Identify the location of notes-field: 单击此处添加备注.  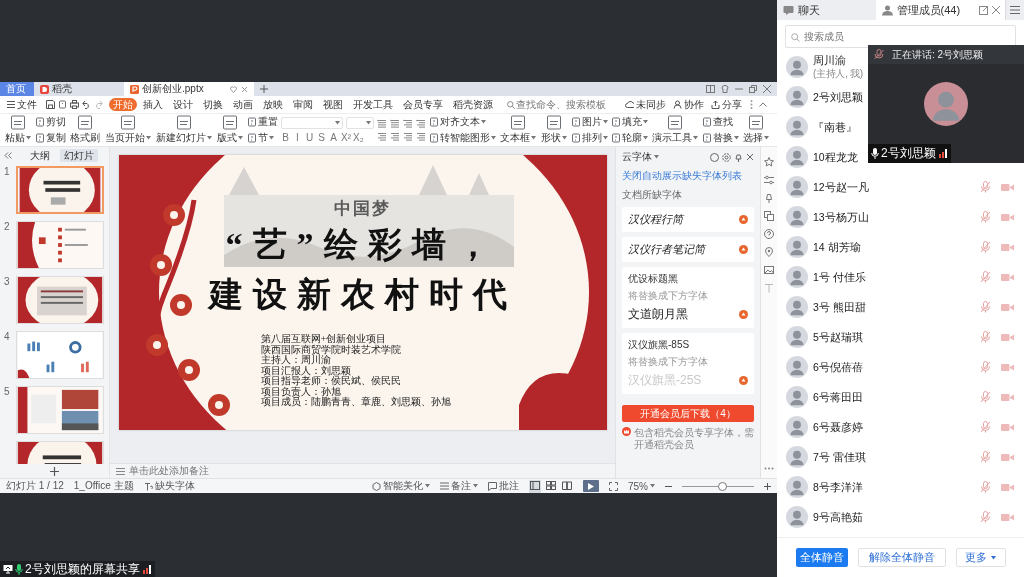
(362, 470).